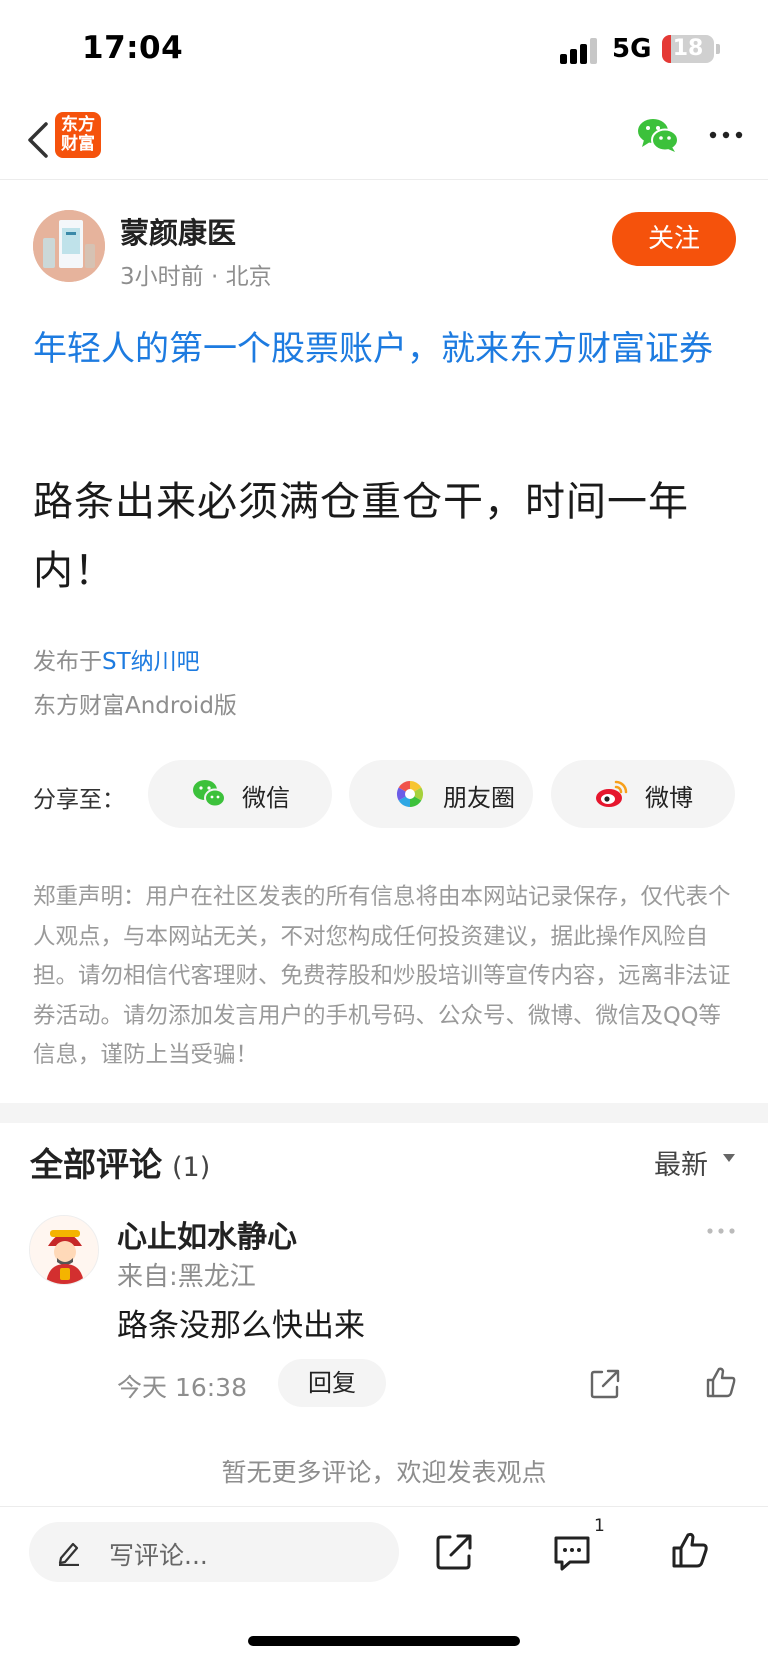  Describe the element at coordinates (178, 231) in the screenshot. I see `author-name: 蒙颜康医` at that location.